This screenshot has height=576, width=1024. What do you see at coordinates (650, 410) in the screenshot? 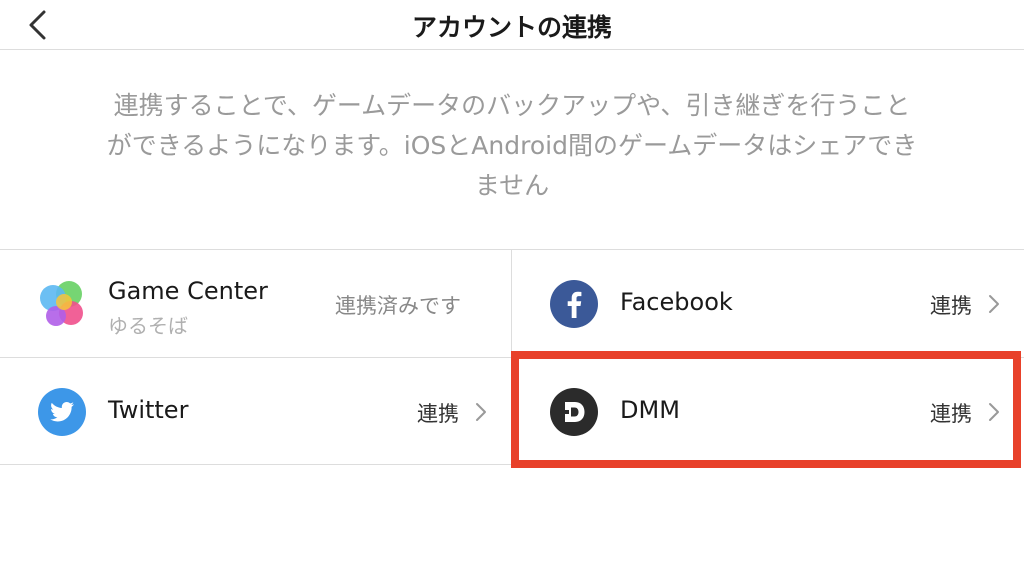
I see `account-name: DMM` at bounding box center [650, 410].